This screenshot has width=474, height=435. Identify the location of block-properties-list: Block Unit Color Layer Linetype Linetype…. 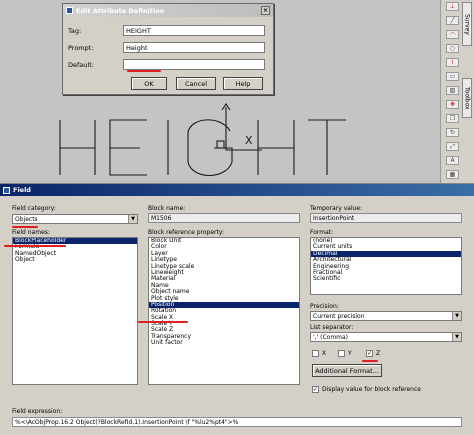
(224, 311).